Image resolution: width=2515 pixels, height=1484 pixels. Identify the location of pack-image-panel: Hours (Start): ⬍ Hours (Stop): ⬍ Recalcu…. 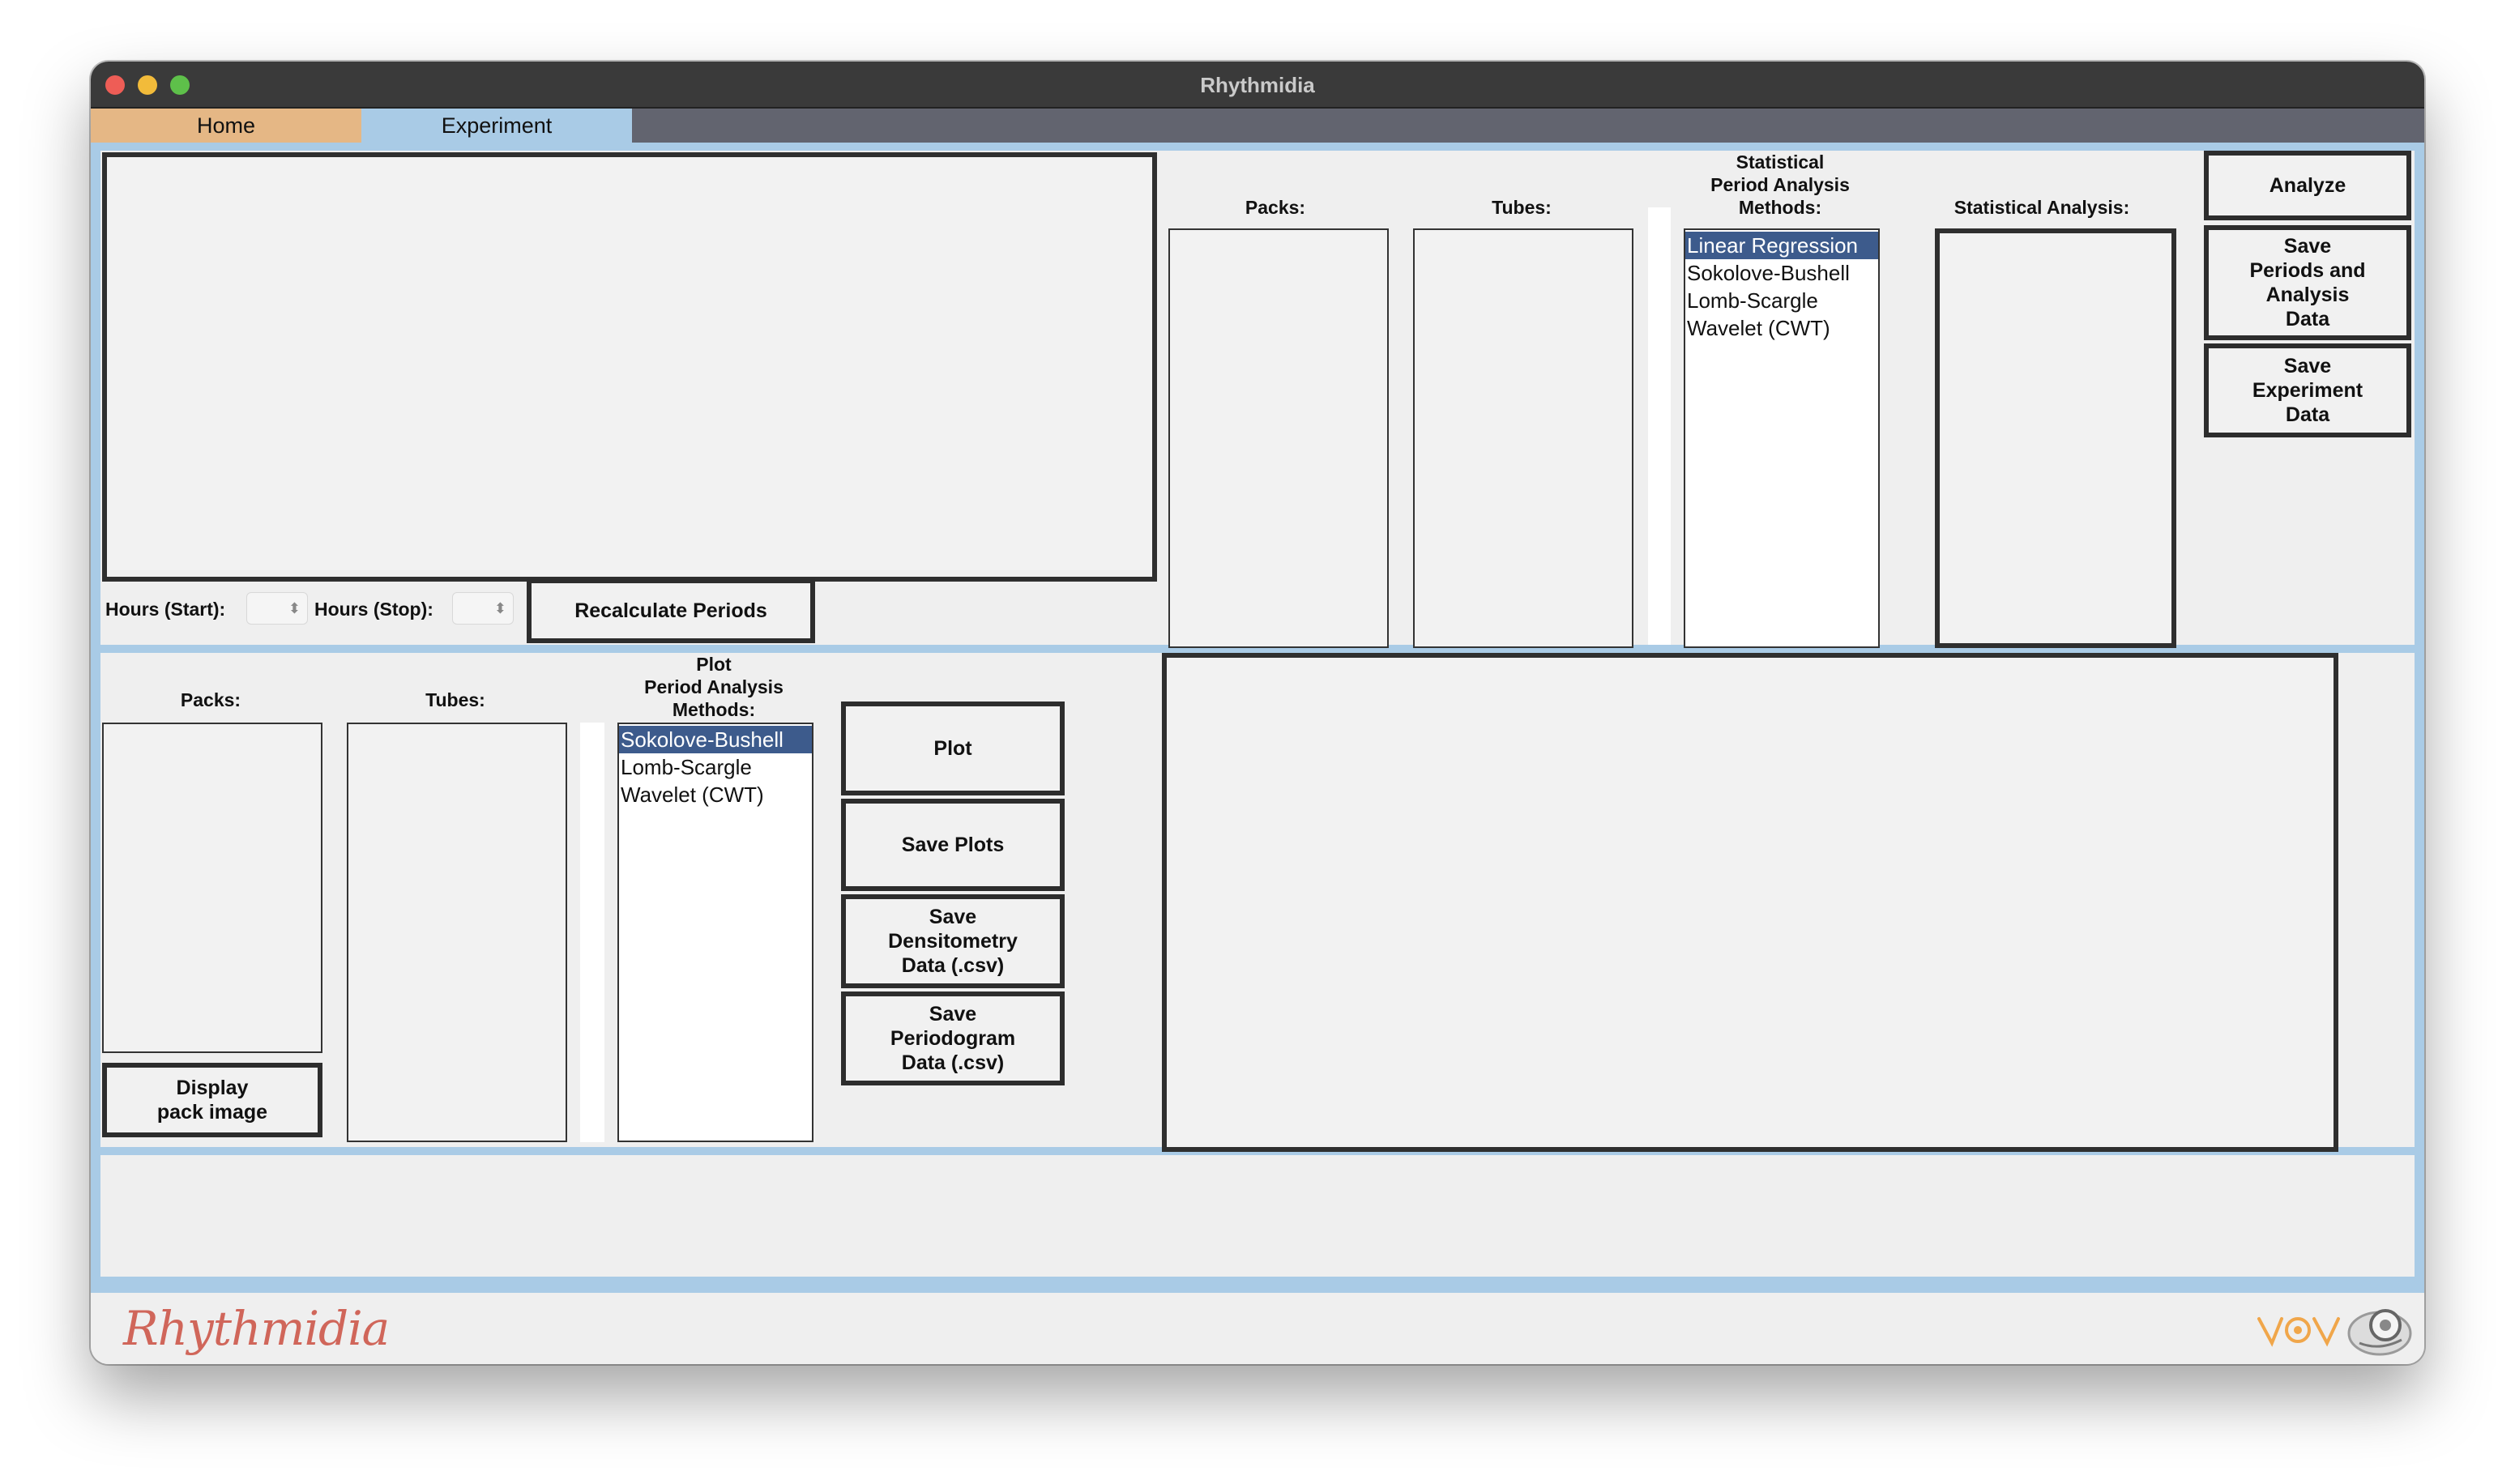
(629, 398).